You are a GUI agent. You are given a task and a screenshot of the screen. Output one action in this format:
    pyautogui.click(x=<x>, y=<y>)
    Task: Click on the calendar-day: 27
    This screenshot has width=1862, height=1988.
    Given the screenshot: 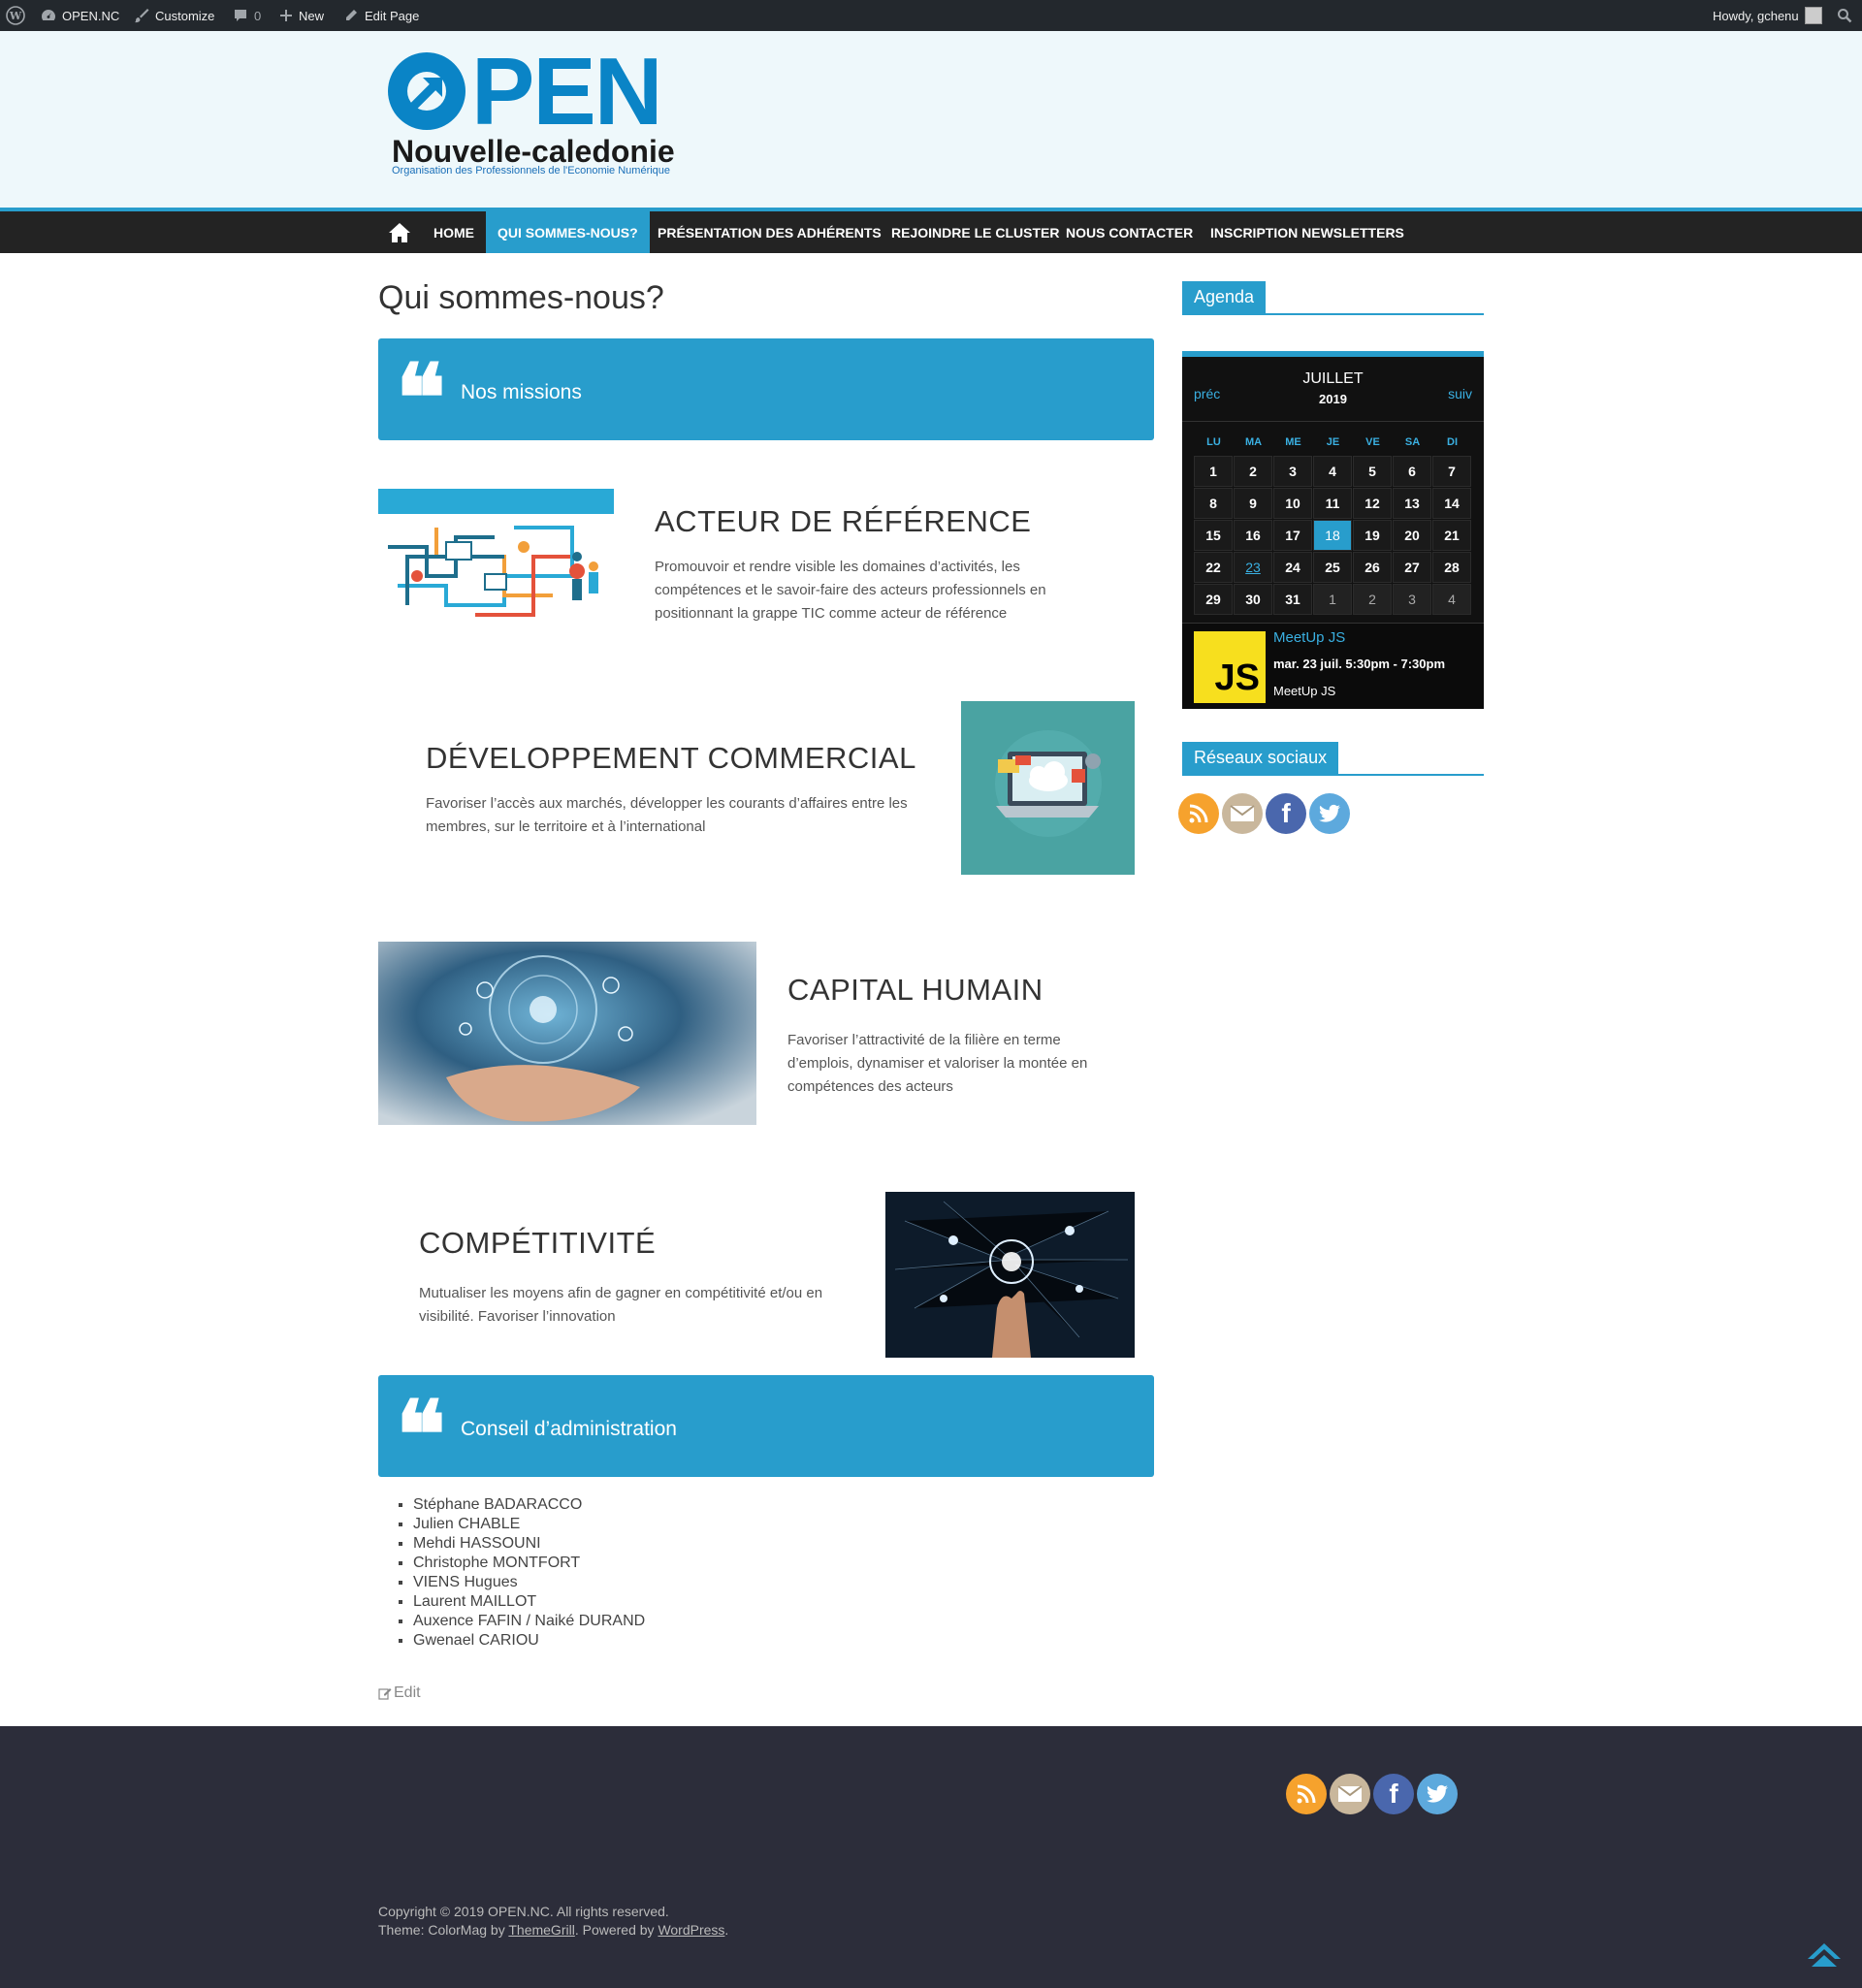 What is the action you would take?
    pyautogui.click(x=1412, y=567)
    